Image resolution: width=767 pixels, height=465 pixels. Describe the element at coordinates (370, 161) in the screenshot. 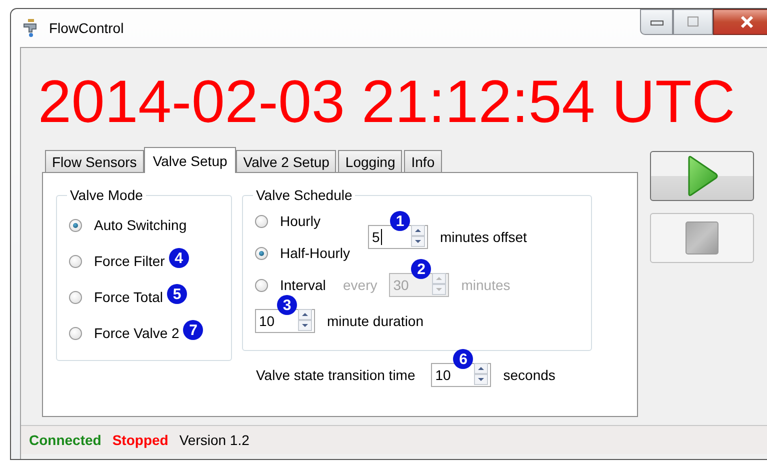

I see `tab: Logging` at that location.